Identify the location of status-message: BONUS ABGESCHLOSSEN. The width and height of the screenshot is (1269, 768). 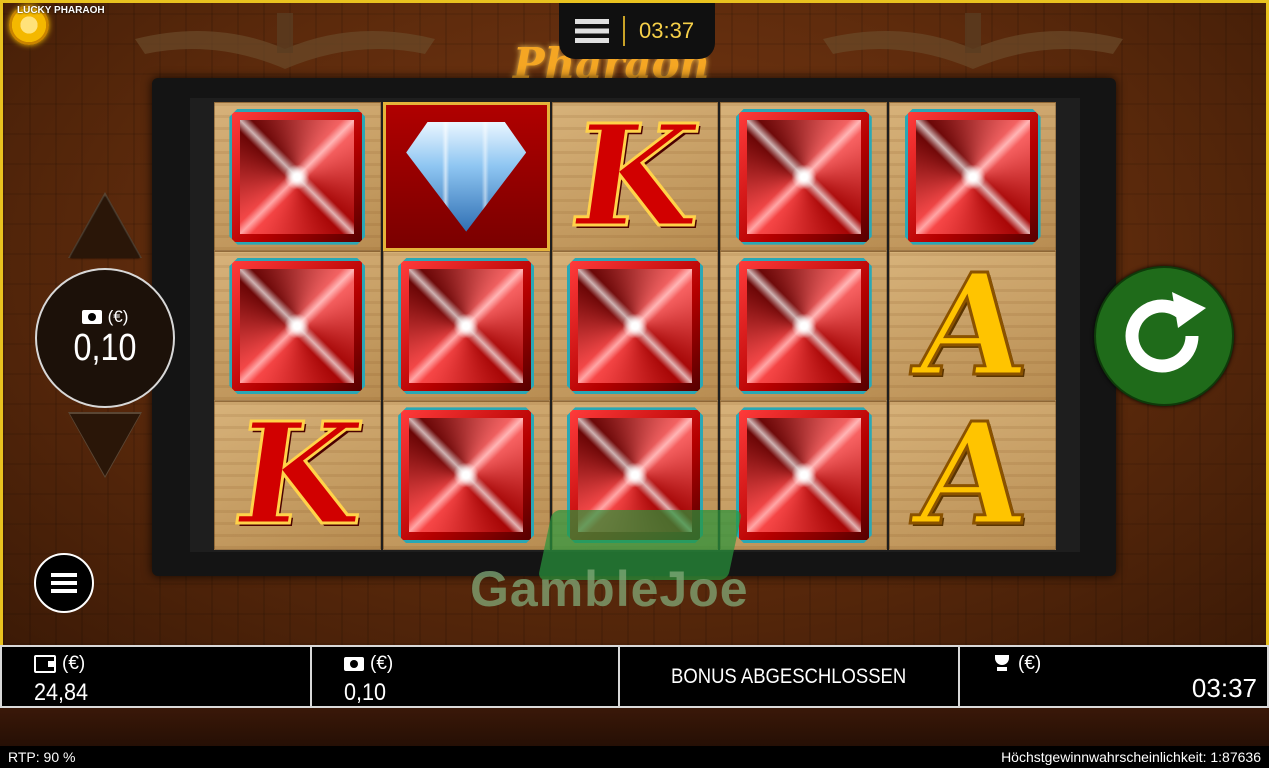
(789, 676).